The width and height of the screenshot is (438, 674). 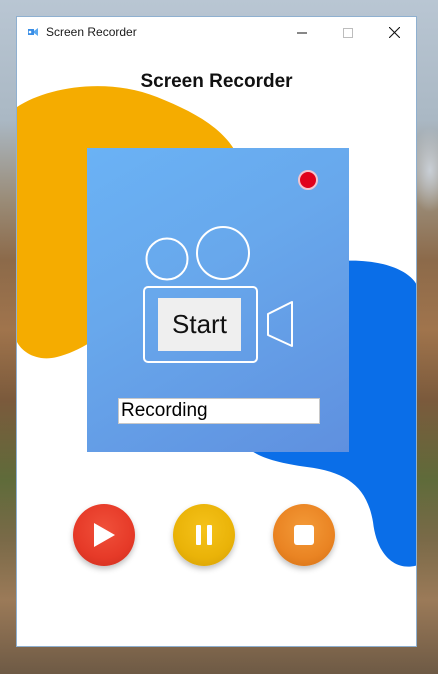 What do you see at coordinates (216, 81) in the screenshot?
I see `page-title: Screen Recorder` at bounding box center [216, 81].